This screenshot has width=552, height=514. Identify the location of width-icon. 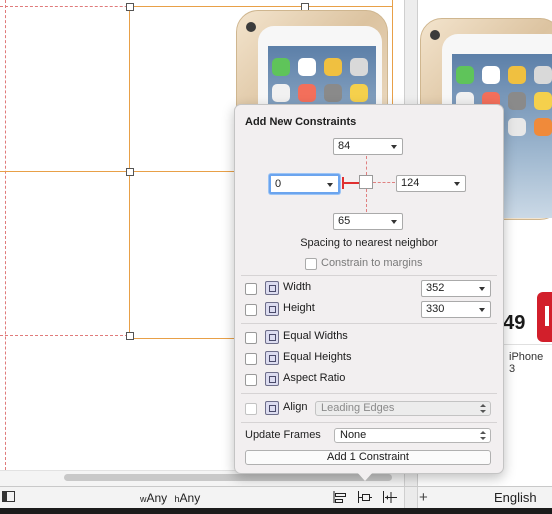
(272, 288).